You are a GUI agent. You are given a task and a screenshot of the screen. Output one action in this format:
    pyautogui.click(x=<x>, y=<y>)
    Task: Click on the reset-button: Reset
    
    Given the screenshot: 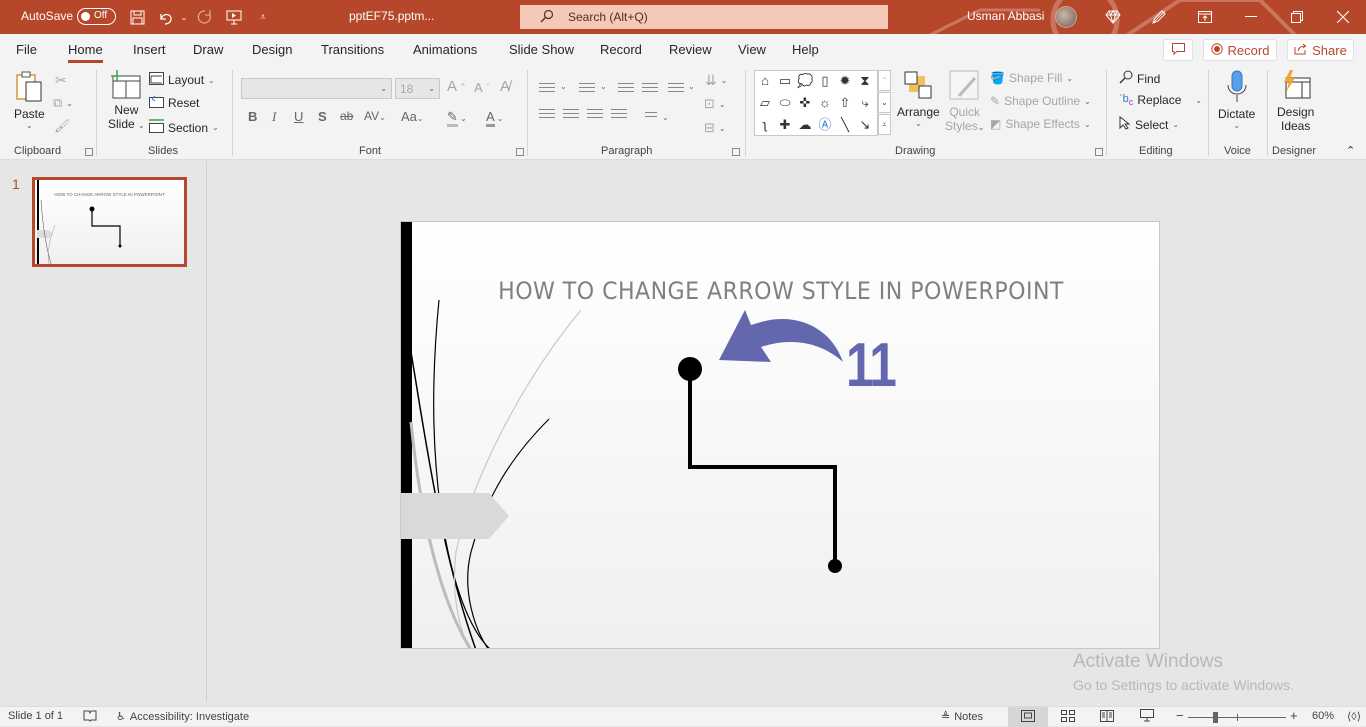 What is the action you would take?
    pyautogui.click(x=174, y=103)
    